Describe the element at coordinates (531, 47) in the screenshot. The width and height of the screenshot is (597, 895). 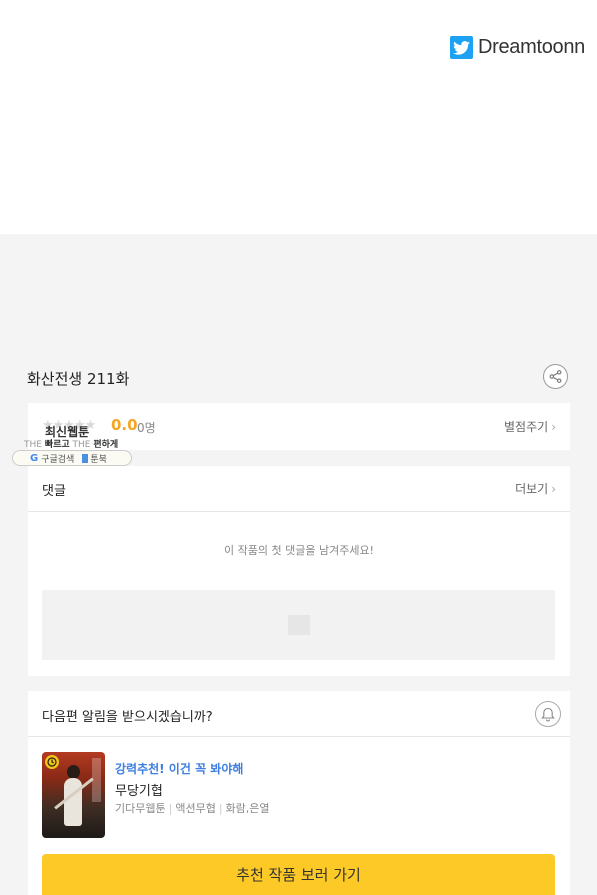
I see `brand-name: Dreamtoonn` at that location.